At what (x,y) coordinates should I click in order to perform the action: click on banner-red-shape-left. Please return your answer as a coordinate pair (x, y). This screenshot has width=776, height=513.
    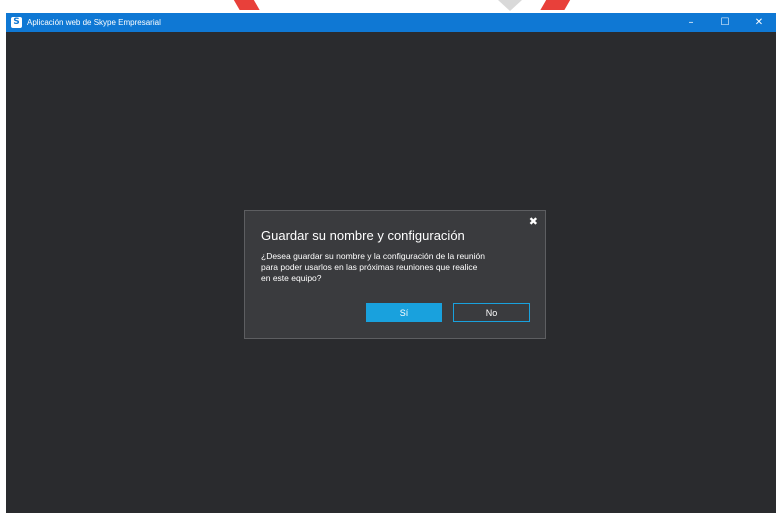
    Looking at the image, I should click on (245, 5).